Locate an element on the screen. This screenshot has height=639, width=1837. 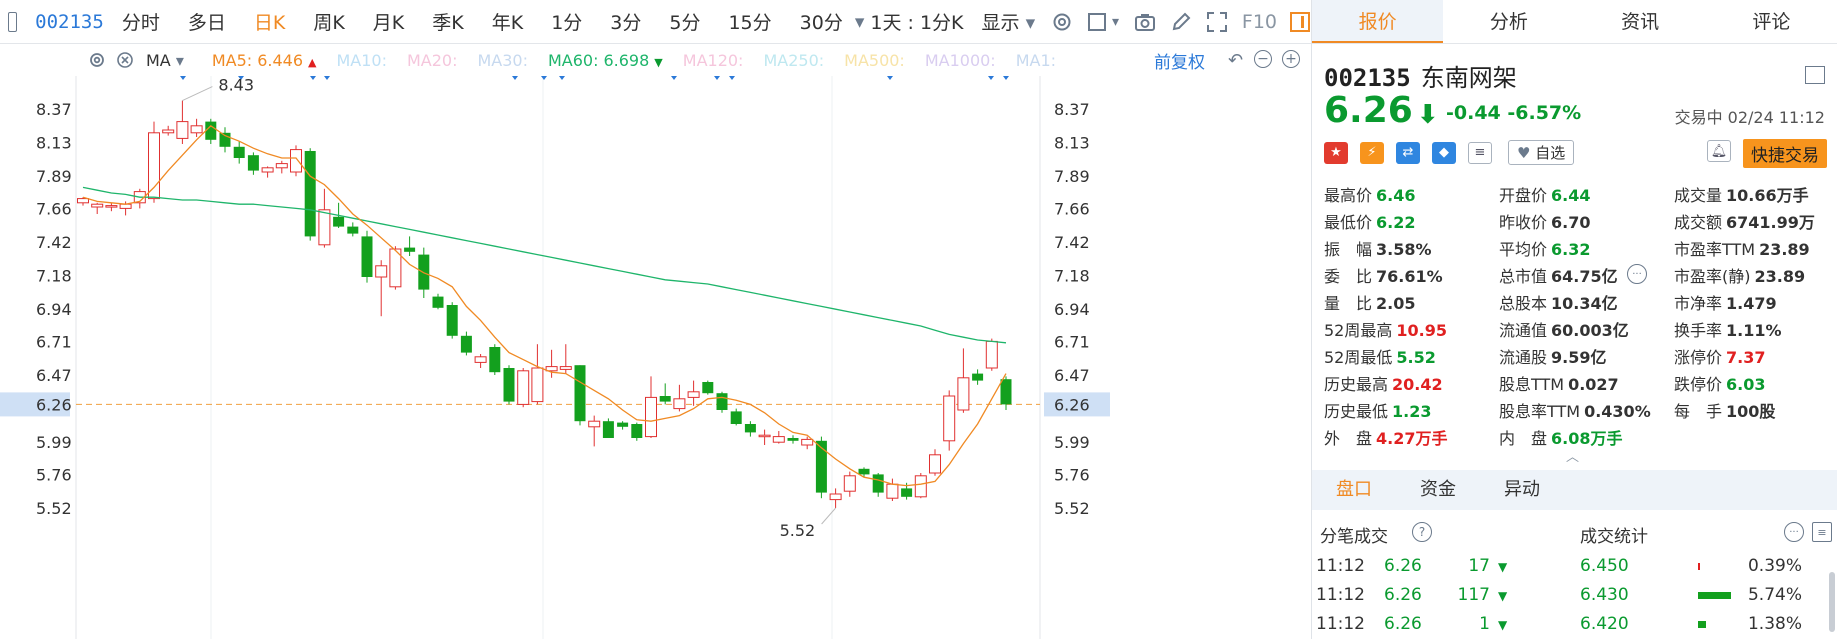
add-watchlist-button: ♥ 自选 is located at coordinates (1541, 152).